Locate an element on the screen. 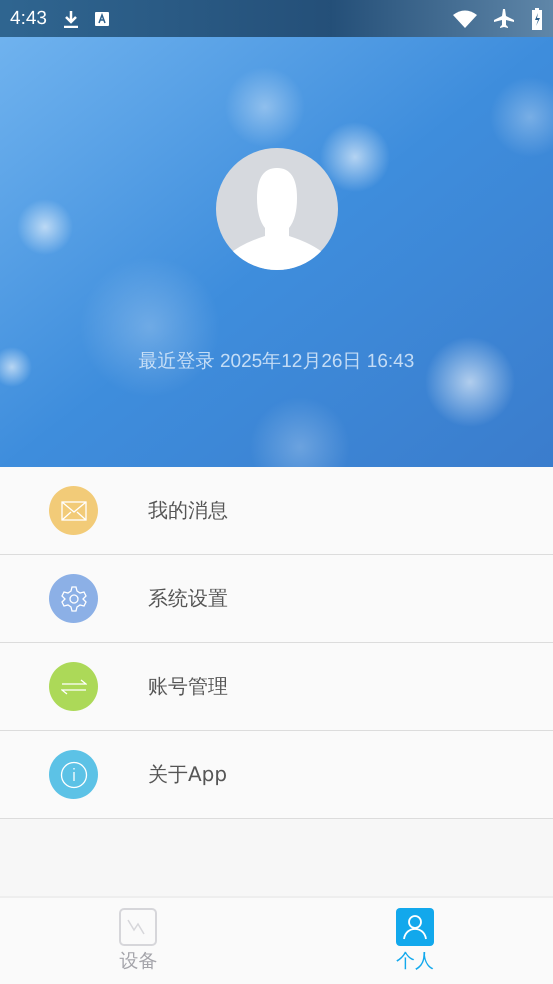 Image resolution: width=553 pixels, height=984 pixels. download-icon is located at coordinates (70, 19).